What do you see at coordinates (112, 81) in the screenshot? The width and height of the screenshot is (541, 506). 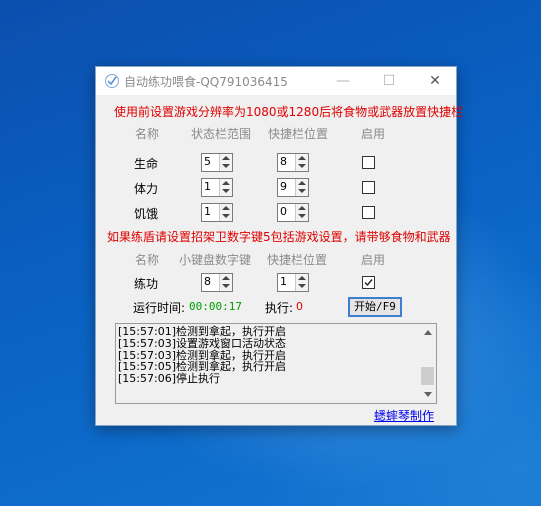 I see `app-check-icon` at bounding box center [112, 81].